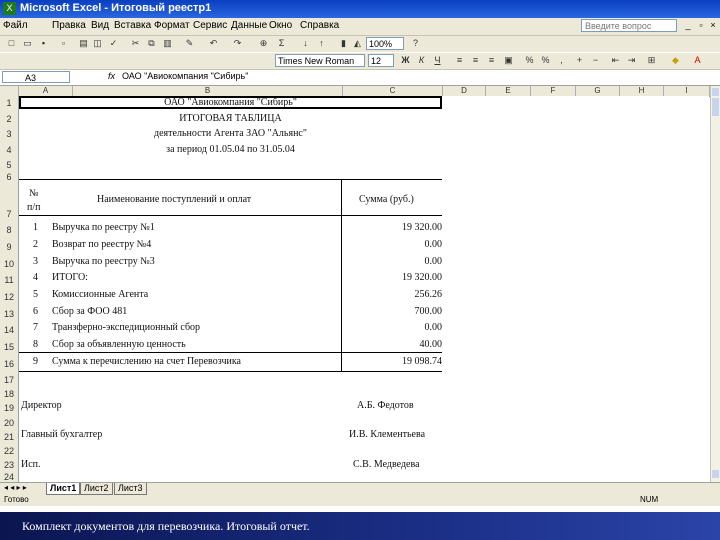 The image size is (720, 540). Describe the element at coordinates (208, 91) in the screenshot. I see `column-header: B` at that location.